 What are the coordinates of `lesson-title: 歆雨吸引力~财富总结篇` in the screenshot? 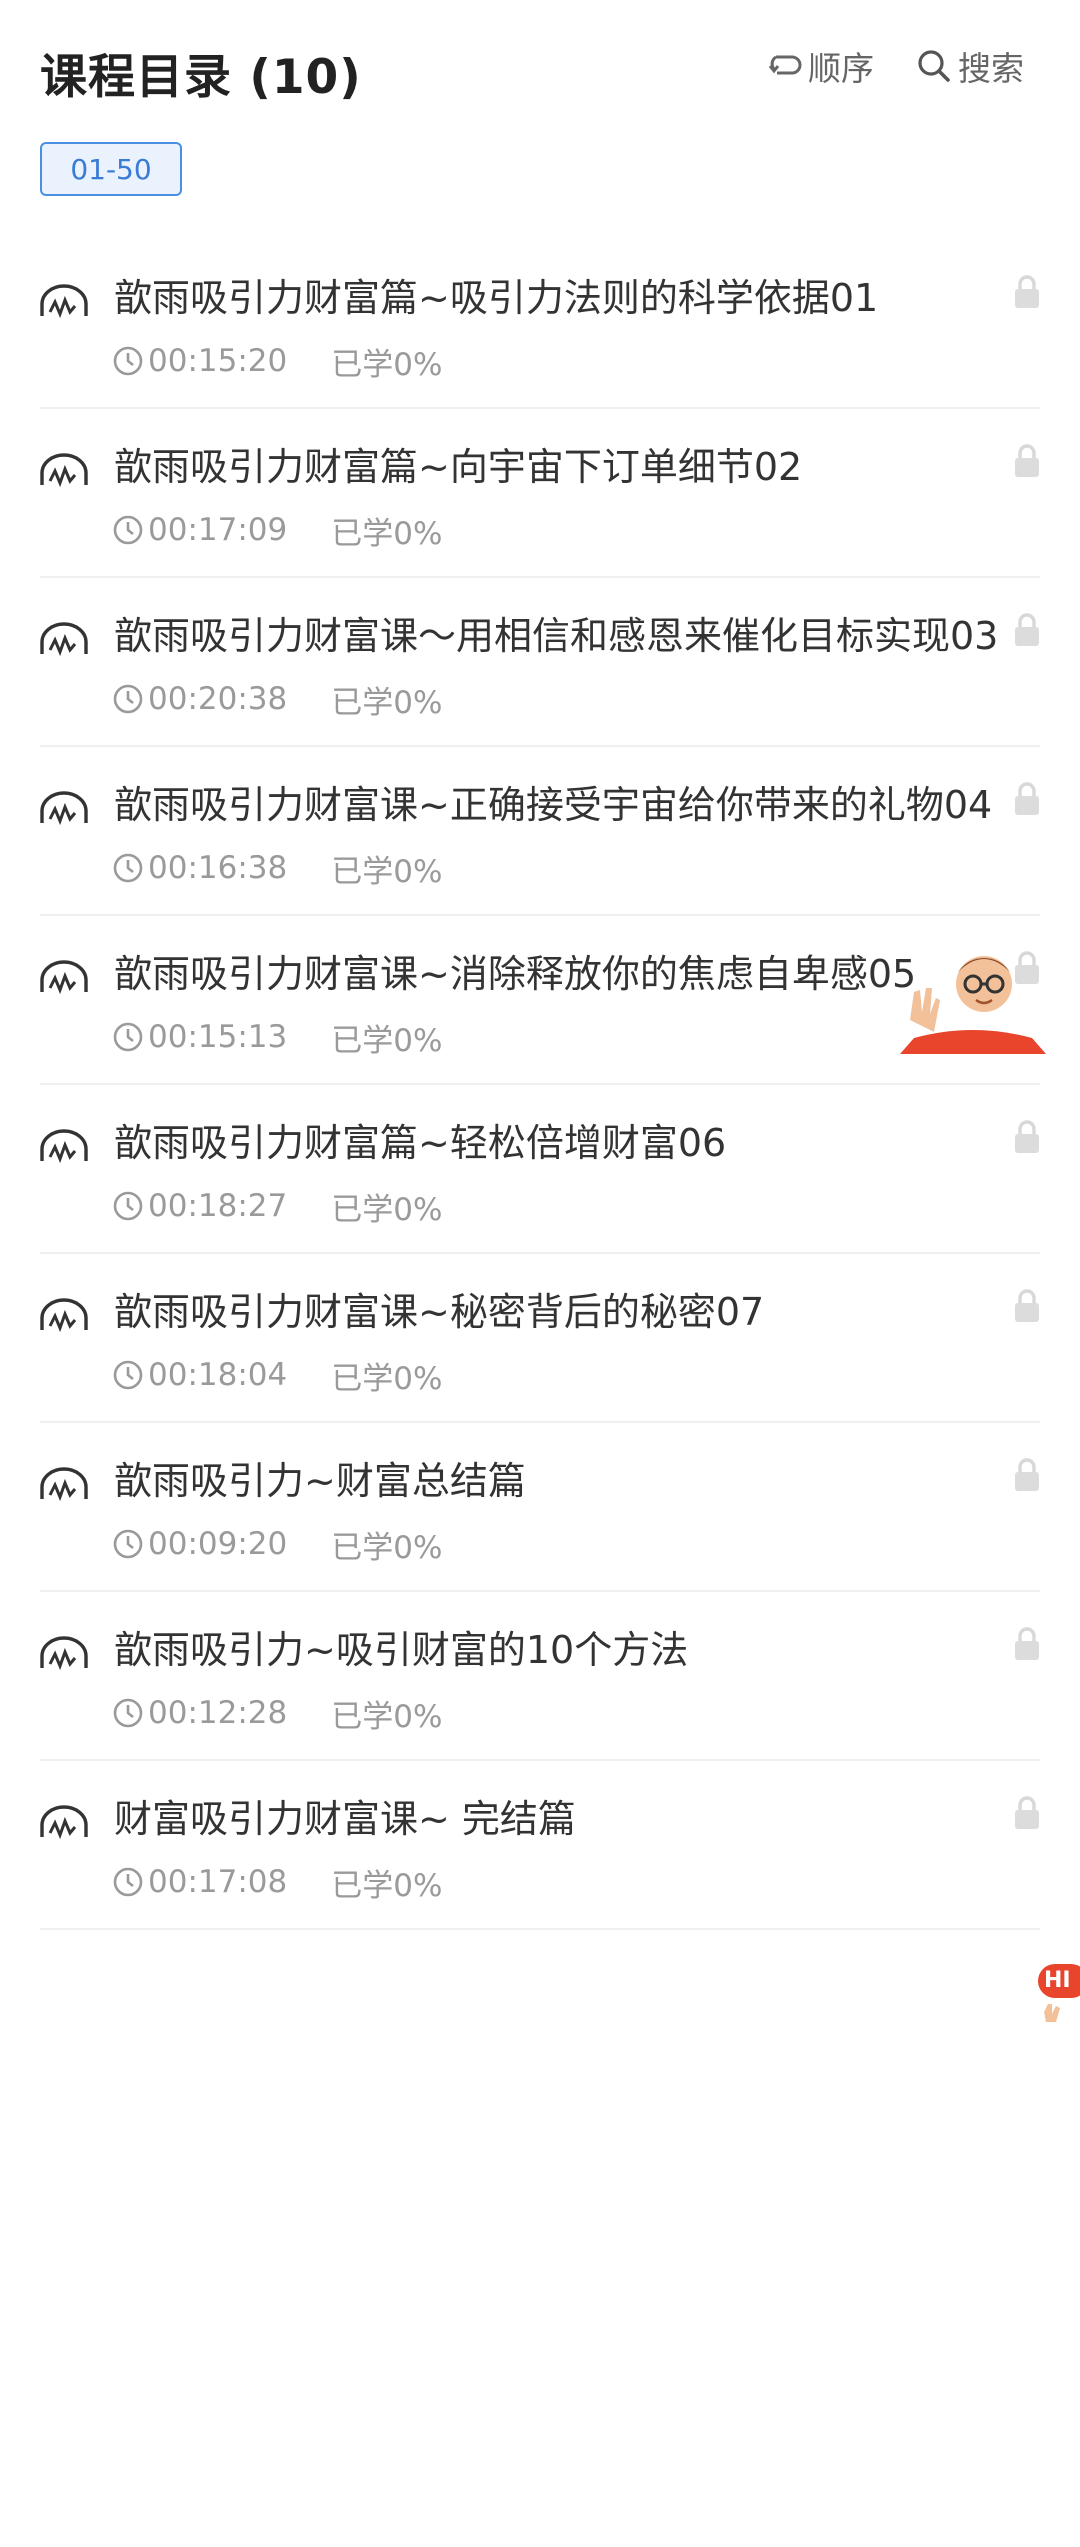 It's located at (320, 1481).